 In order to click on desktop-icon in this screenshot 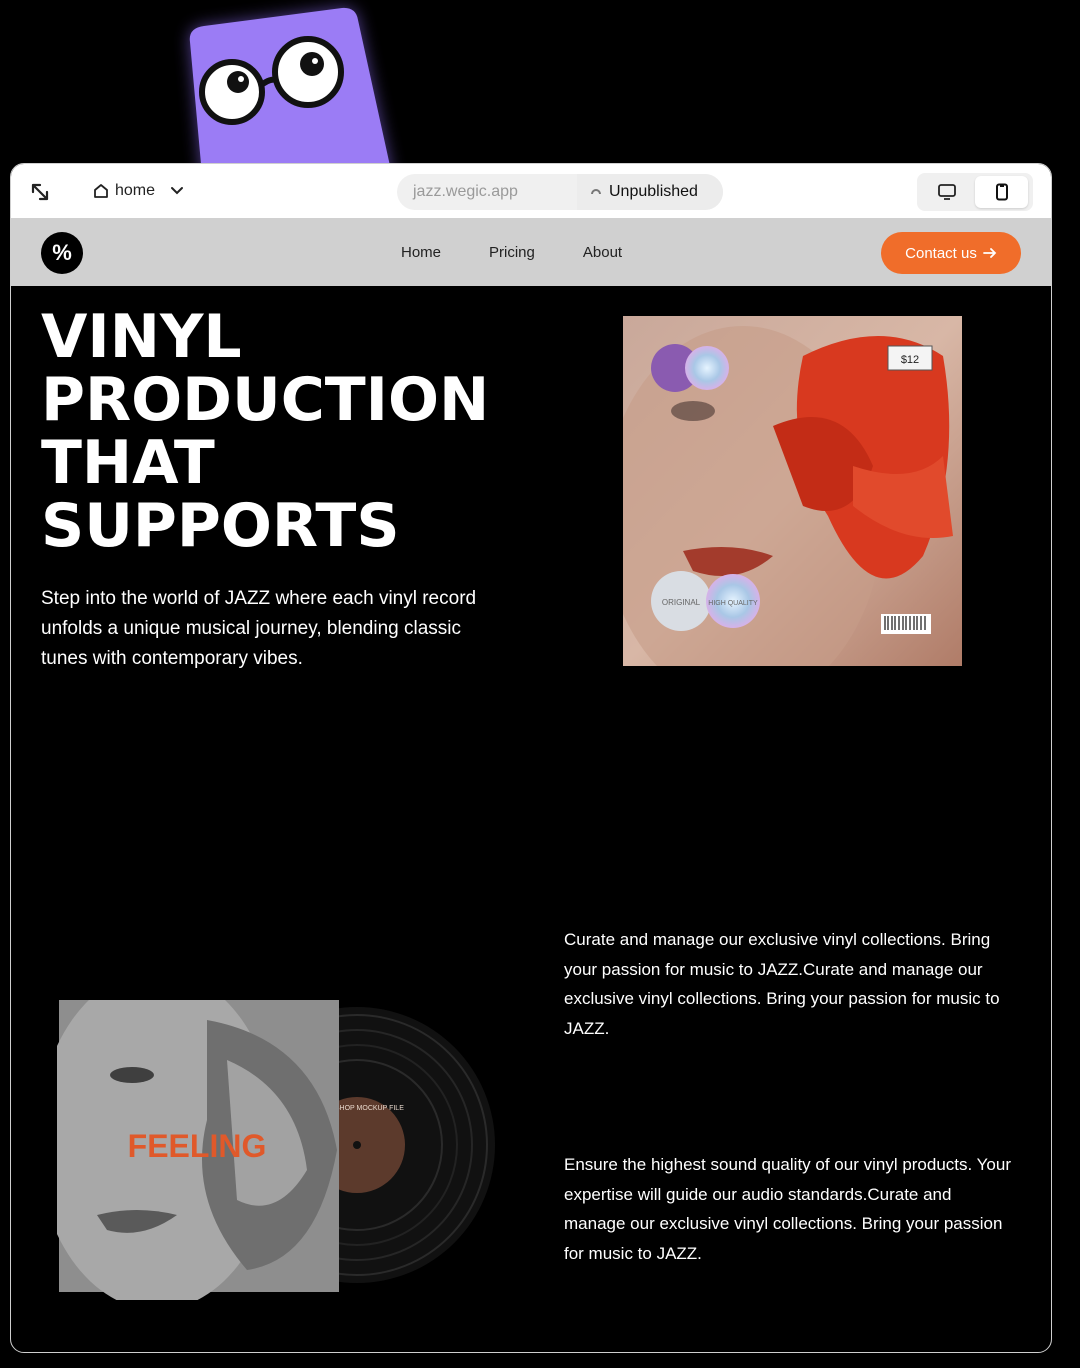, I will do `click(946, 192)`.